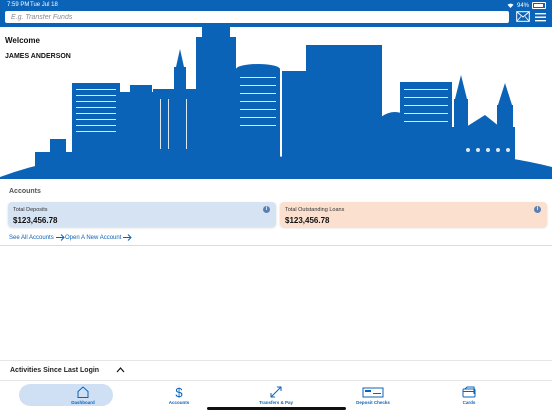 The height and width of the screenshot is (415, 552). What do you see at coordinates (523, 16) in the screenshot?
I see `mail-icon` at bounding box center [523, 16].